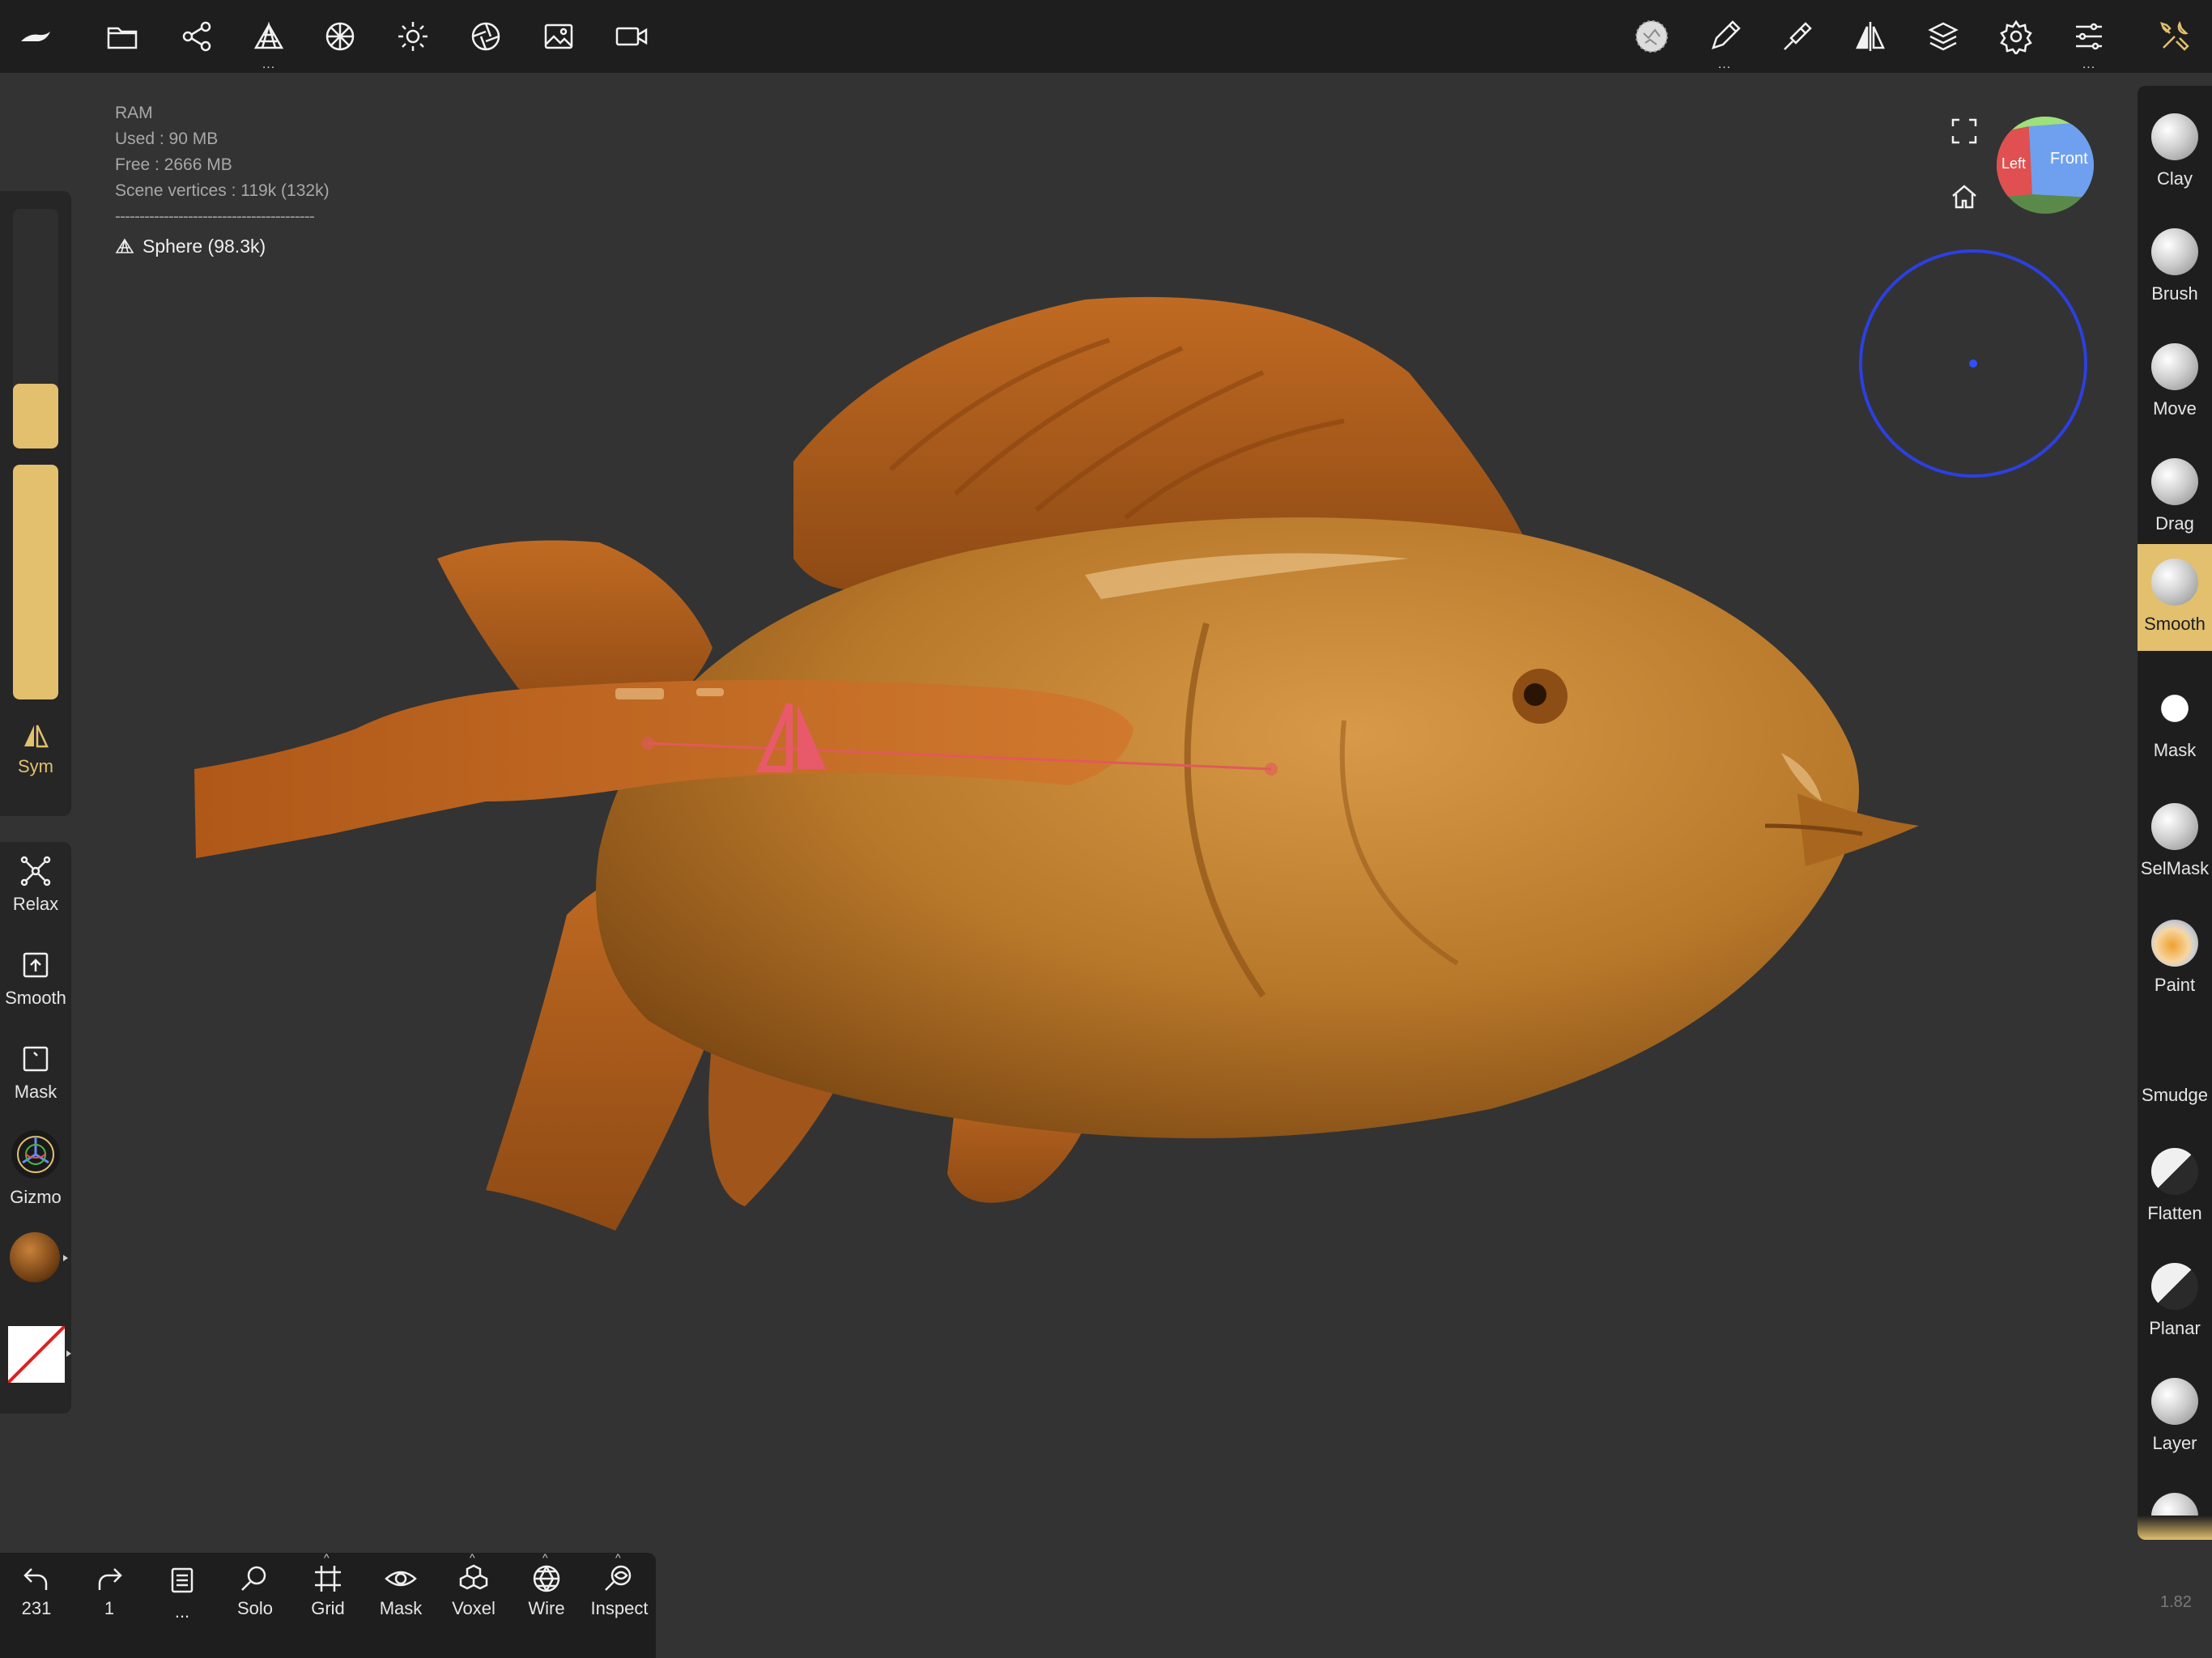 Image resolution: width=2212 pixels, height=1658 pixels. Describe the element at coordinates (401, 1590) in the screenshot. I see `mask-visibility-button: Mask` at that location.